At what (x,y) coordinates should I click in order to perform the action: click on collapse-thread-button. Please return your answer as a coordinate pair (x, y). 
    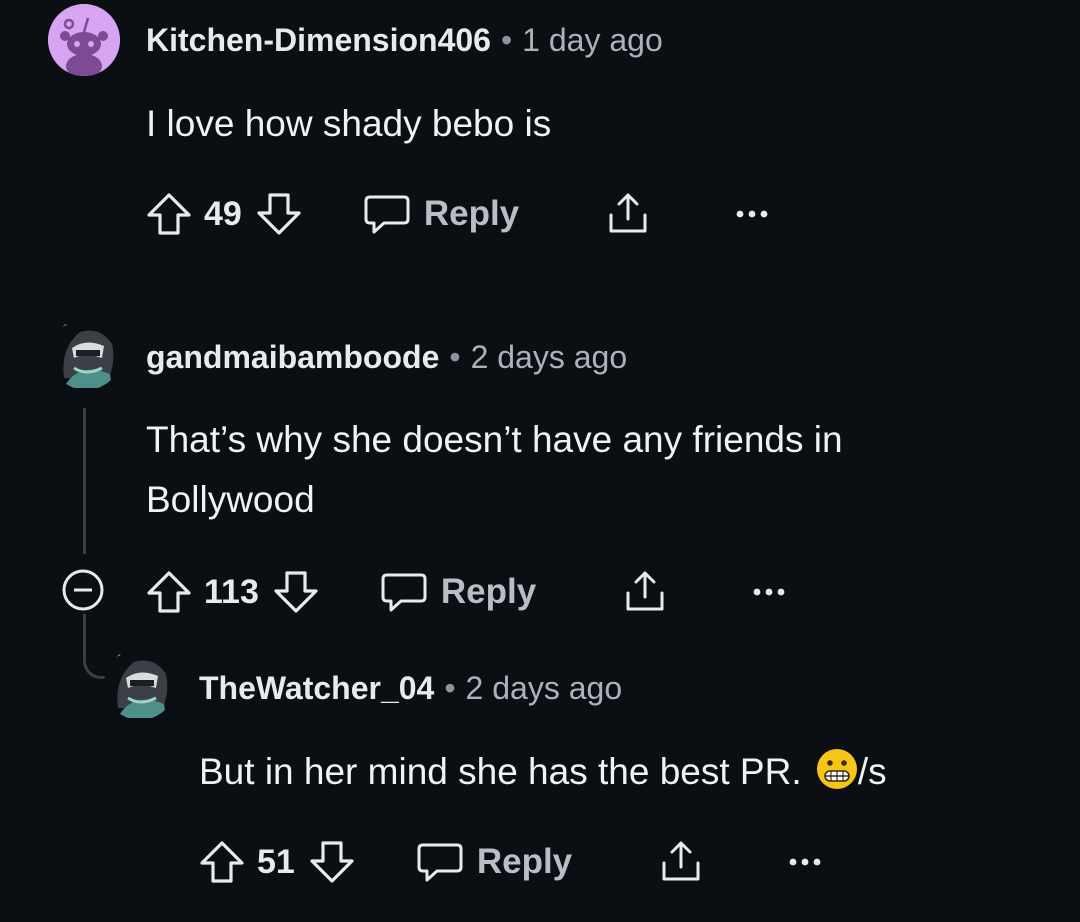
    Looking at the image, I should click on (83, 590).